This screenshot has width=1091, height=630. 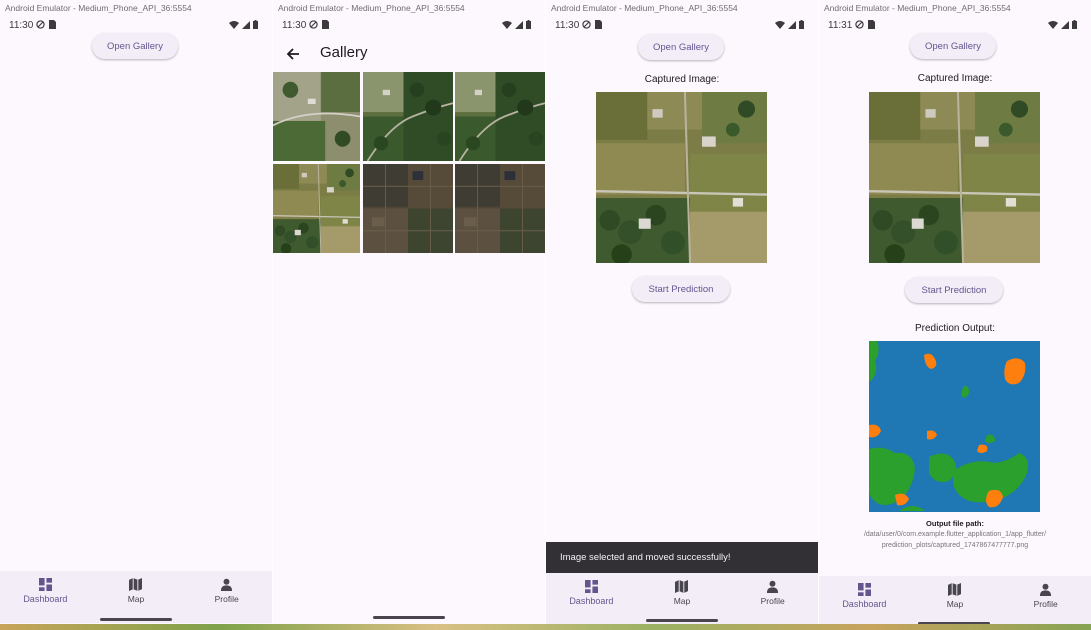 What do you see at coordinates (409, 54) in the screenshot?
I see `gallery-app-bar: Gallery` at bounding box center [409, 54].